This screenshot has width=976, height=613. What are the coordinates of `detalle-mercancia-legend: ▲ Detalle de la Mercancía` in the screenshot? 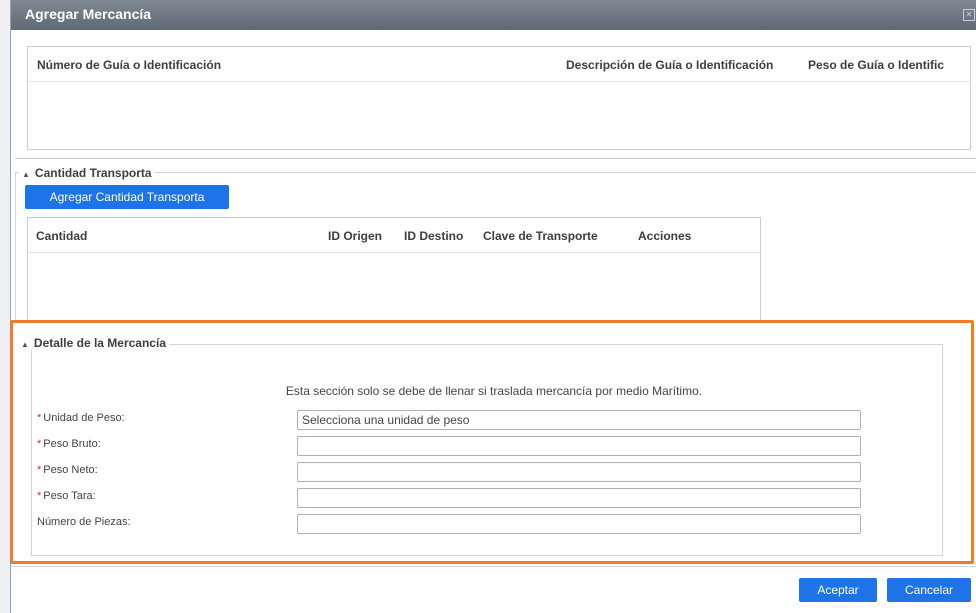 It's located at (93, 343).